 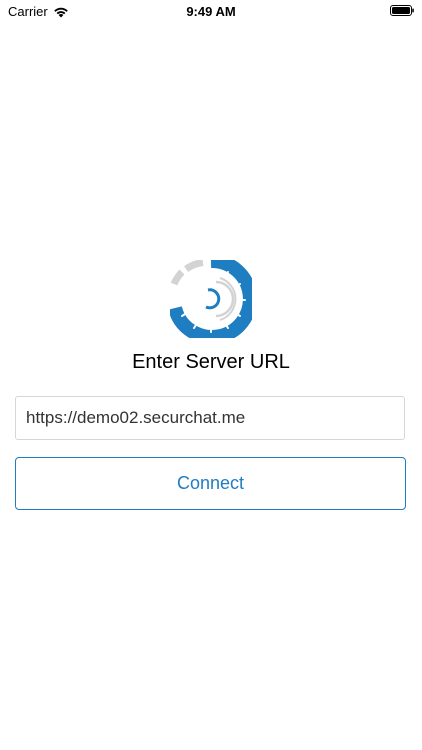 I want to click on status-bar: Carrier 9:49 AM, so click(x=211, y=11).